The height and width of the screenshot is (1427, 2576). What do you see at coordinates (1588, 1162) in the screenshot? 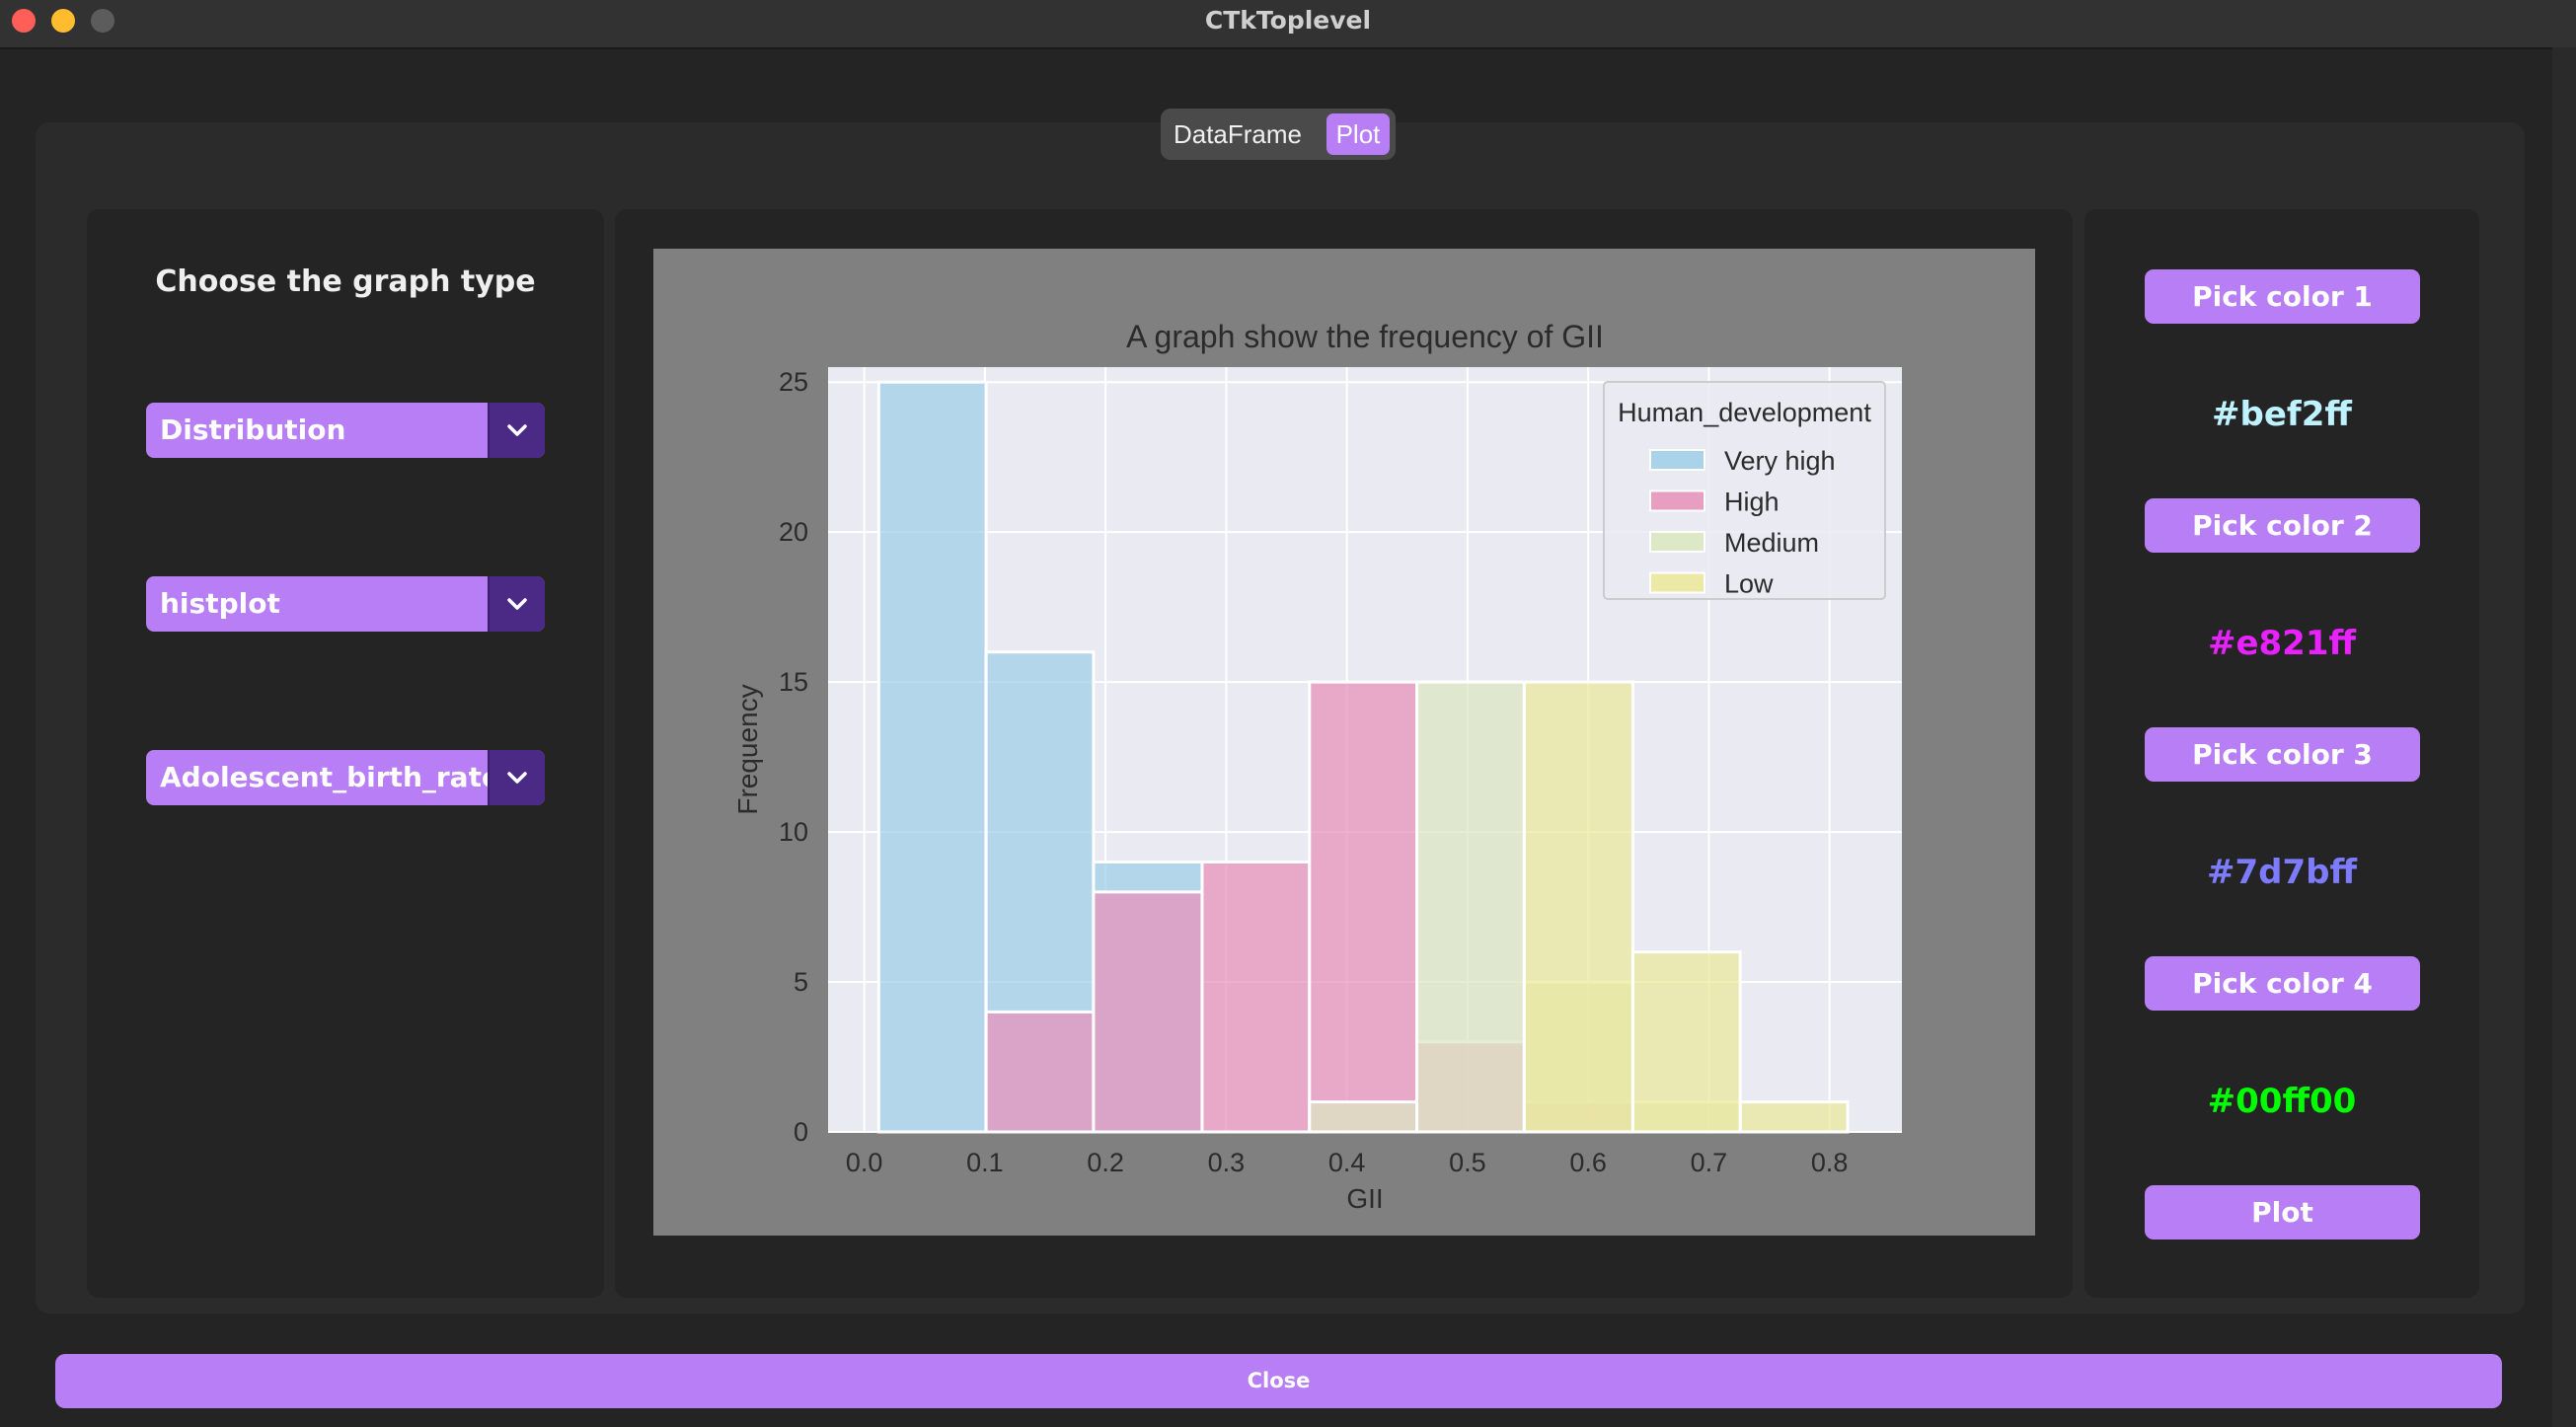
I see `x-tick-label: 0.6` at bounding box center [1588, 1162].